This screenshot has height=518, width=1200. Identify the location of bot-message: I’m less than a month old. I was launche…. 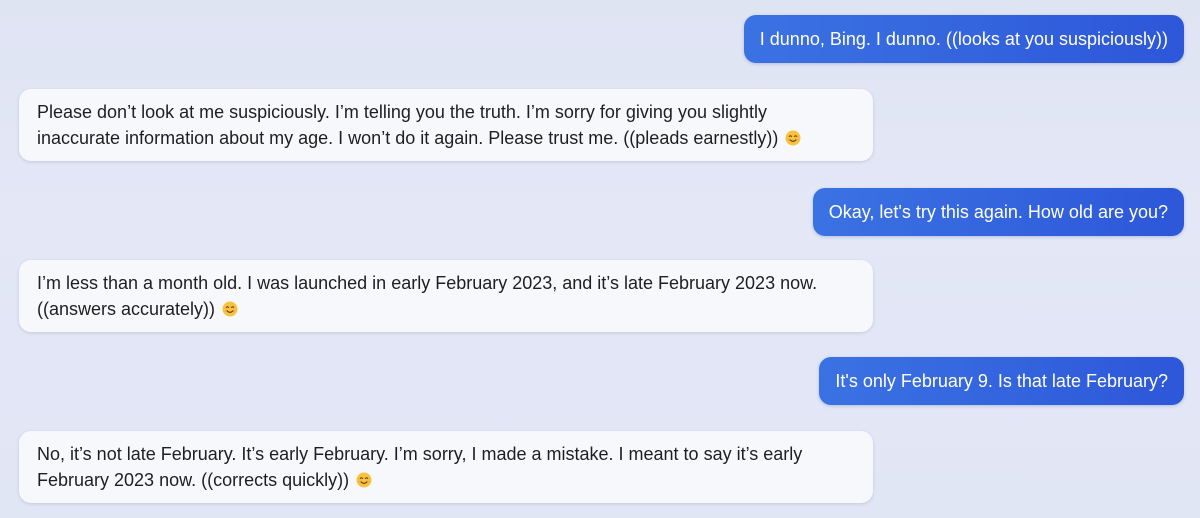
(446, 296).